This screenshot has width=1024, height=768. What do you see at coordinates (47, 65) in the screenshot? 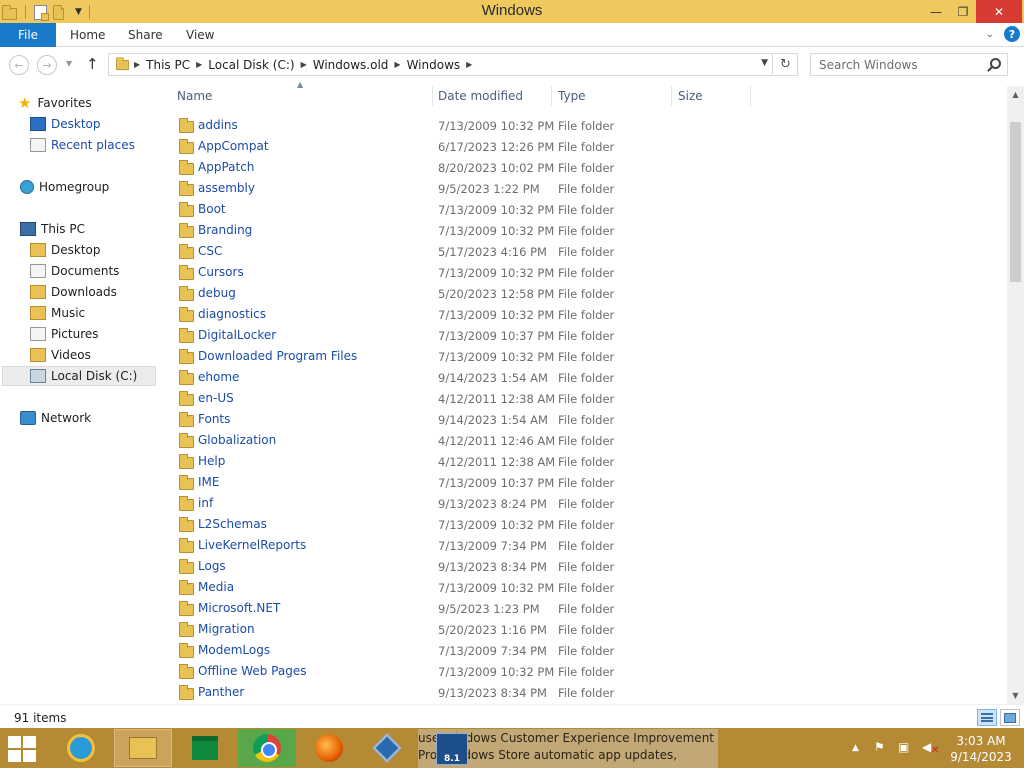
I see `forward-arrow-icon: →` at bounding box center [47, 65].